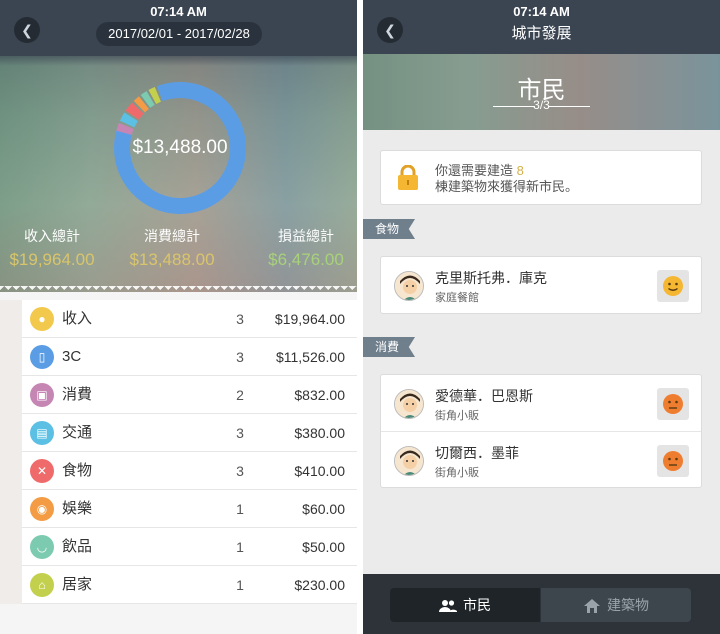 This screenshot has width=720, height=634. Describe the element at coordinates (42, 395) in the screenshot. I see `shopping-bag-icon: ▣` at that location.